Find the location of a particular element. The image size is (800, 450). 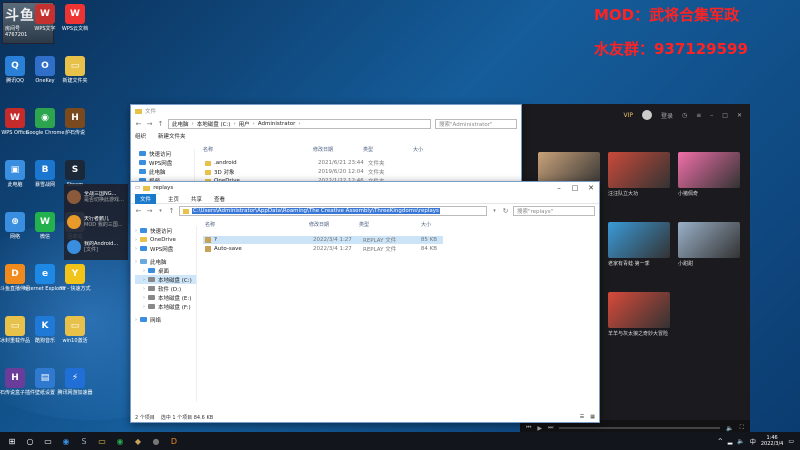

tab-view: 查看 is located at coordinates (219, 199).